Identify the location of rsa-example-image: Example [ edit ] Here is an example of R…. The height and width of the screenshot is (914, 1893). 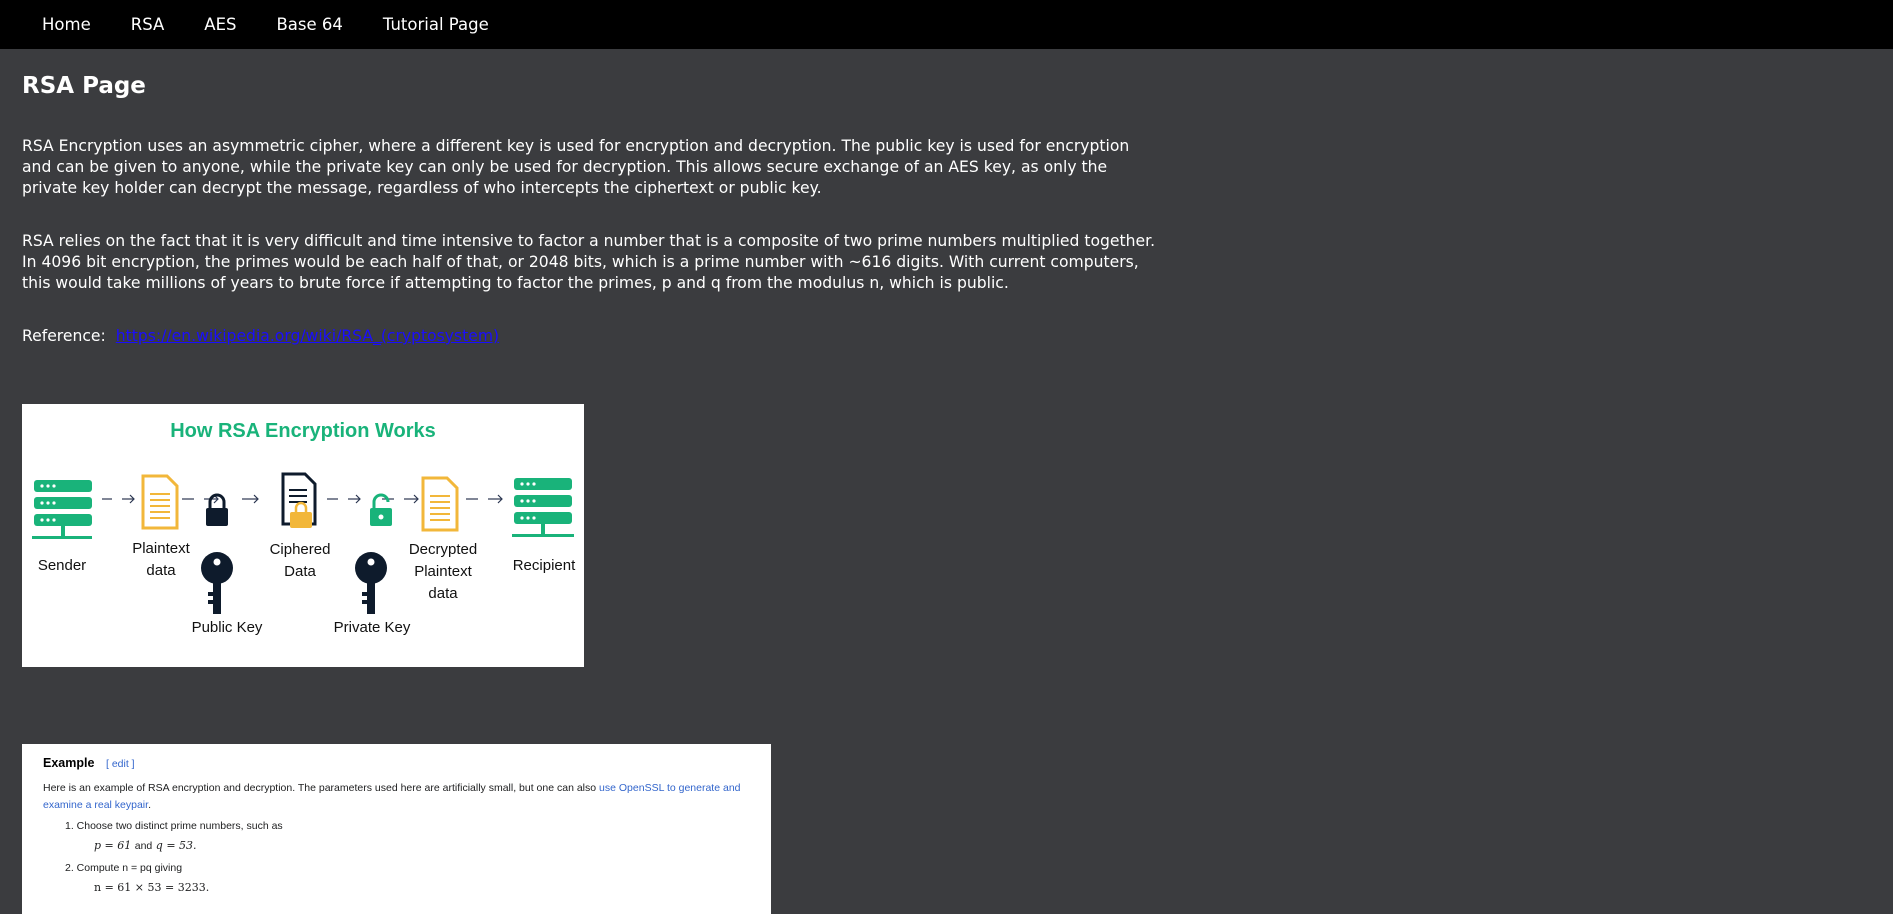
(396, 829).